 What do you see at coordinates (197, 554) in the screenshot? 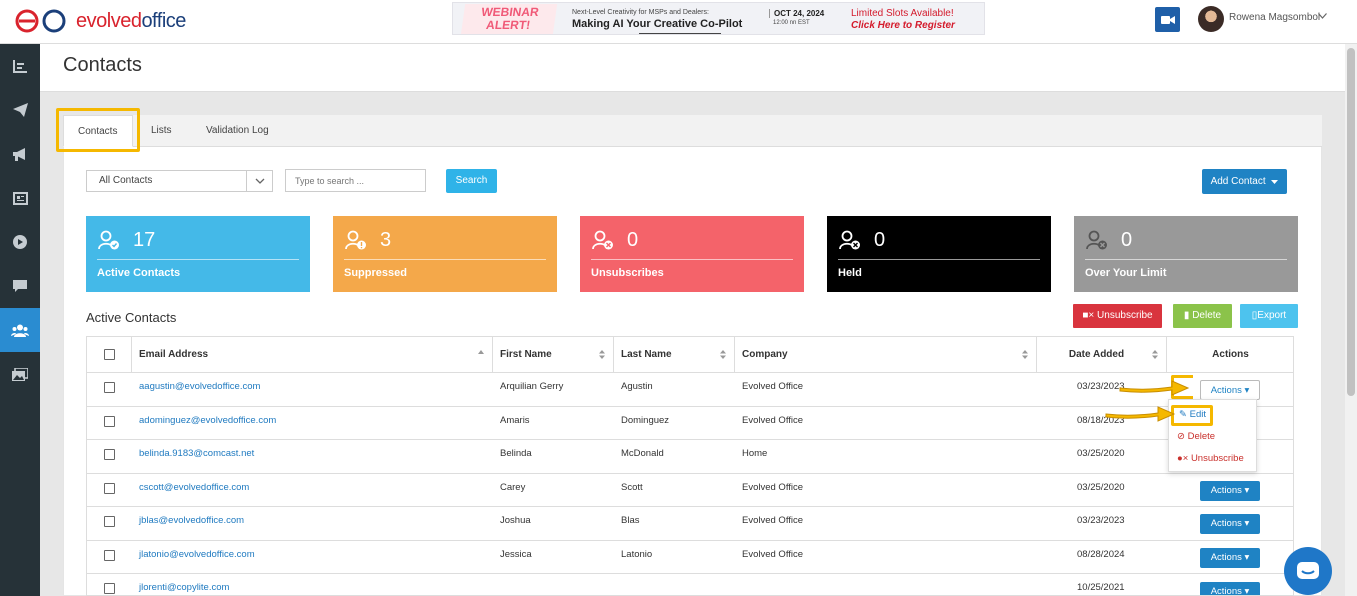
I see `email-link: jlatonio@evolvedoffice.com` at bounding box center [197, 554].